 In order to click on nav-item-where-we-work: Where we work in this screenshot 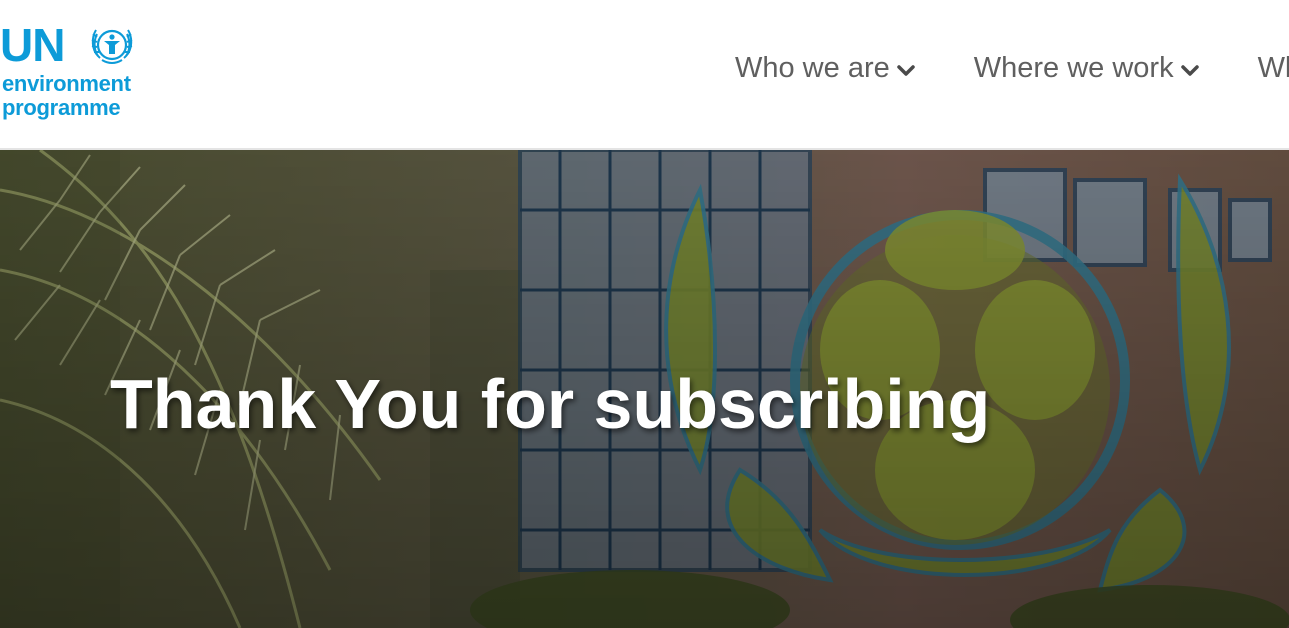, I will do `click(1087, 68)`.